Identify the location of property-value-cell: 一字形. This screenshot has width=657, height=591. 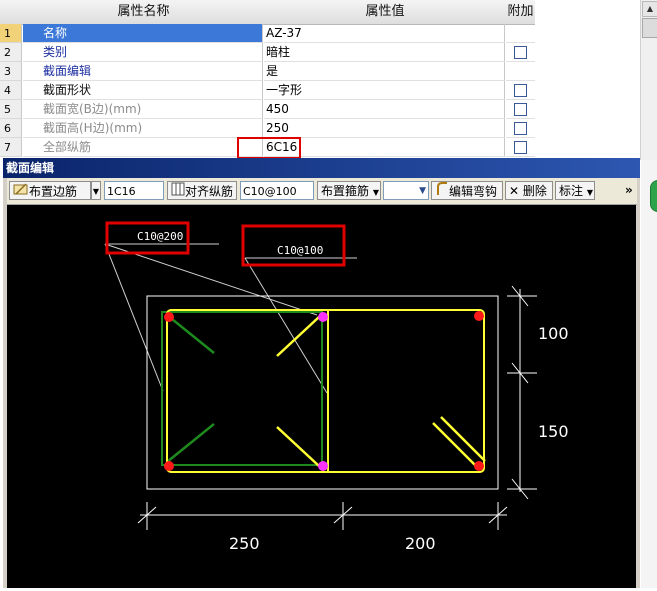
(384, 90).